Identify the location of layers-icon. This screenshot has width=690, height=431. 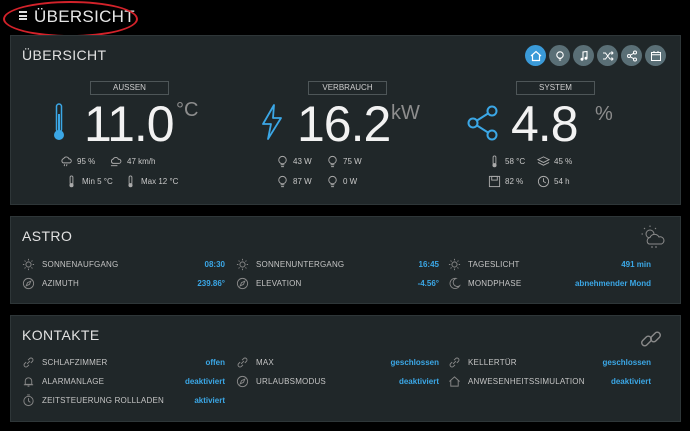
(543, 161).